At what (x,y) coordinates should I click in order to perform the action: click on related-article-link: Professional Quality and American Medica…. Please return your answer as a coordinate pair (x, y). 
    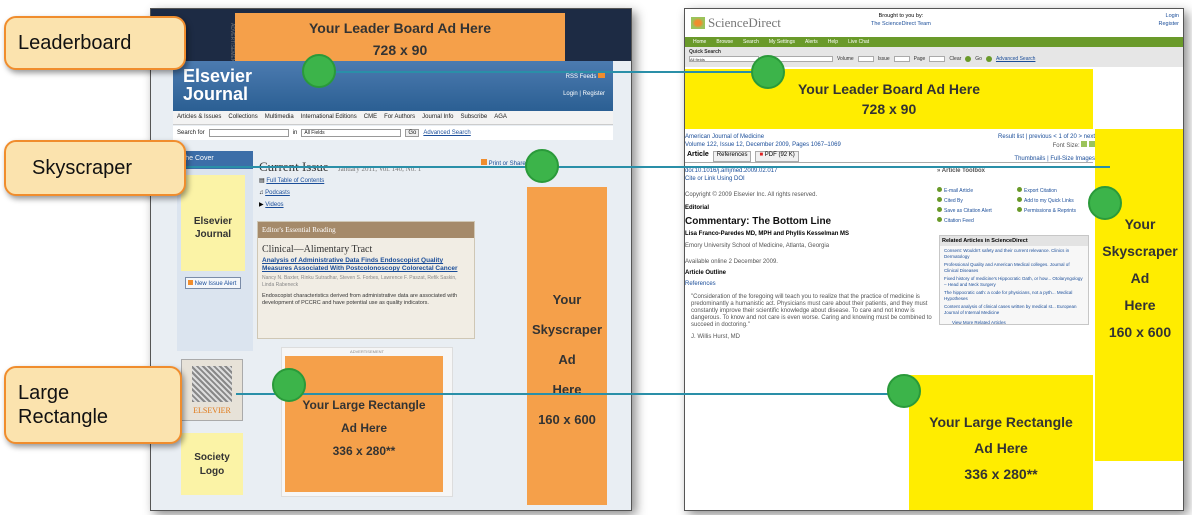
    Looking at the image, I should click on (1014, 268).